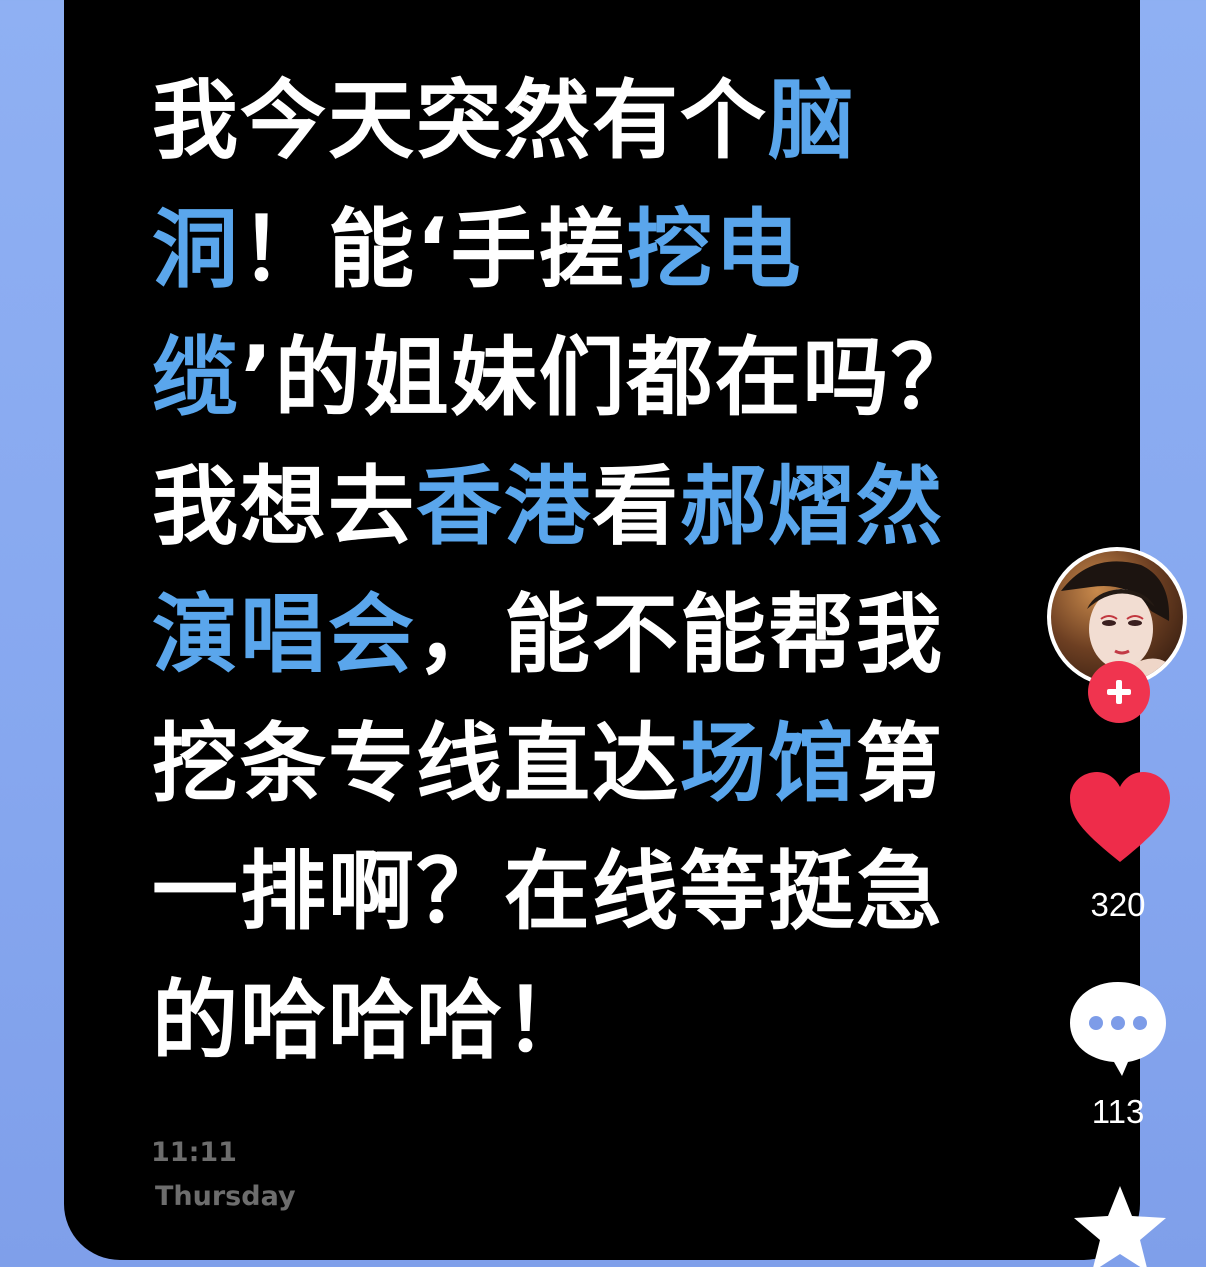  Describe the element at coordinates (1118, 904) in the screenshot. I see `like-count: 320` at that location.